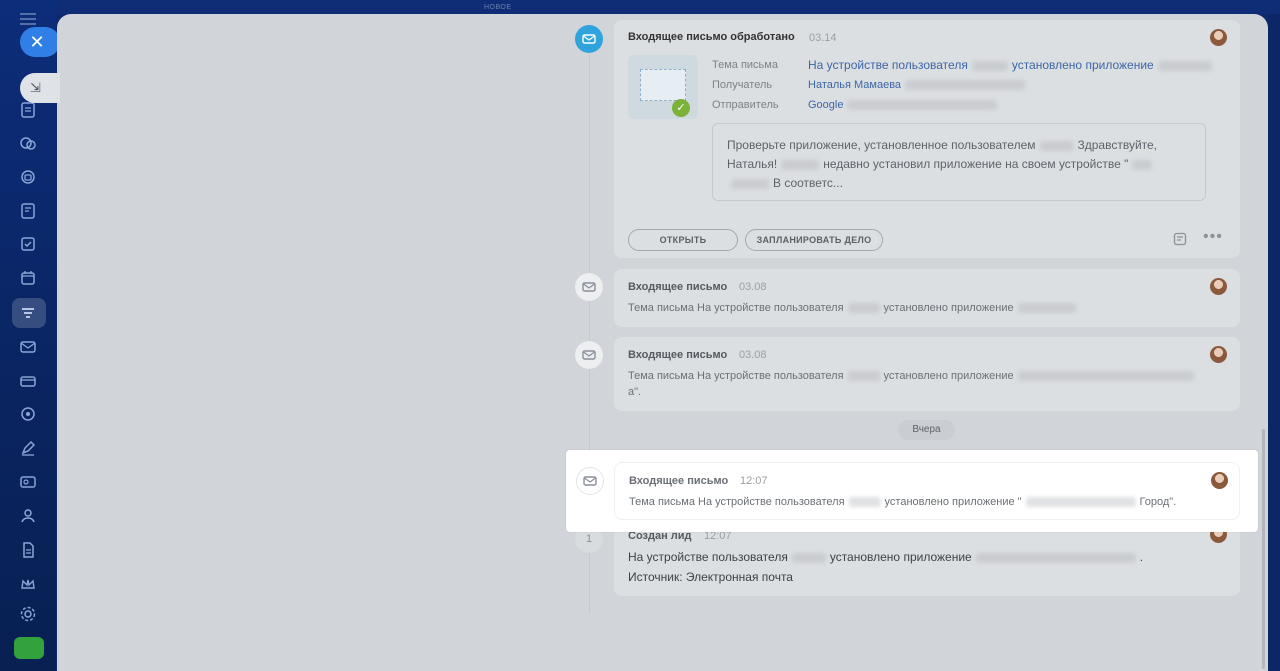 This screenshot has height=671, width=1280. What do you see at coordinates (28, 177) in the screenshot?
I see `support-icon` at bounding box center [28, 177].